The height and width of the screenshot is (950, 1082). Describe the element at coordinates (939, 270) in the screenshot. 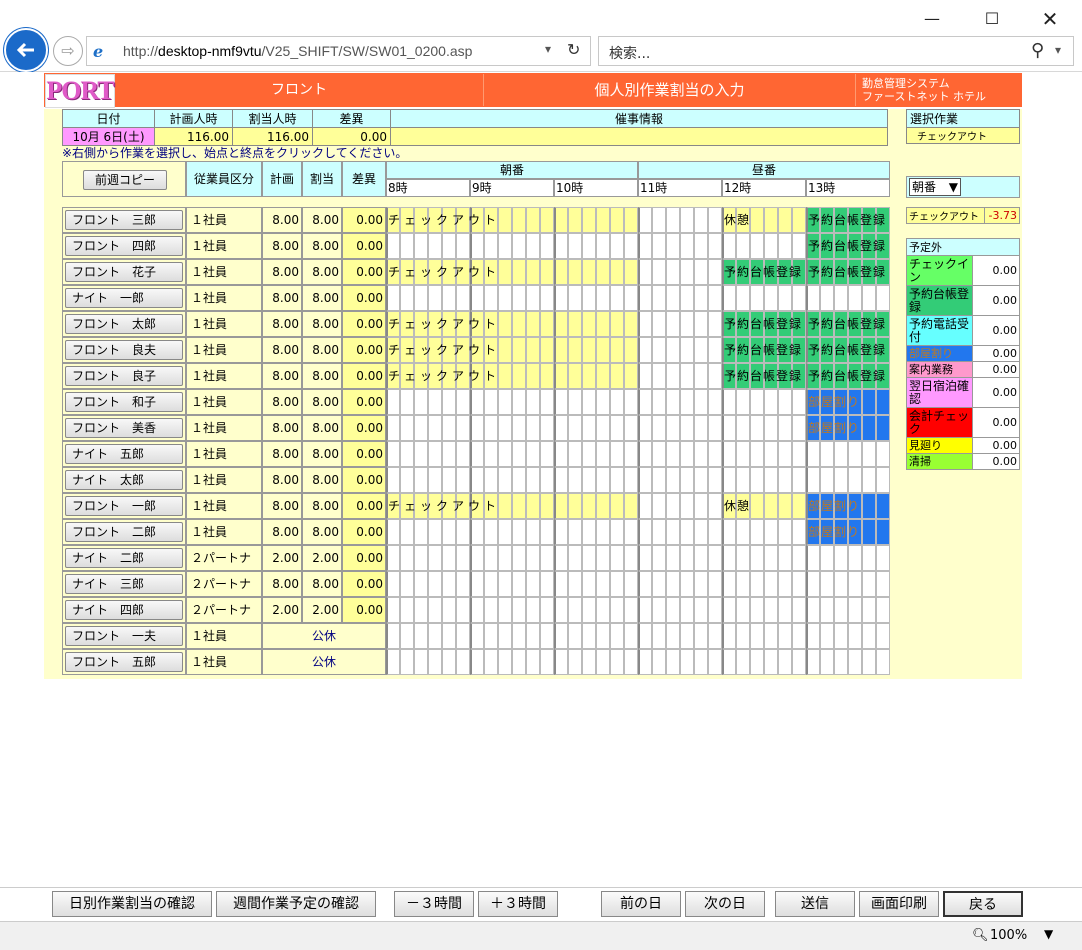

I see `unscheduled-name: チェックイン` at that location.